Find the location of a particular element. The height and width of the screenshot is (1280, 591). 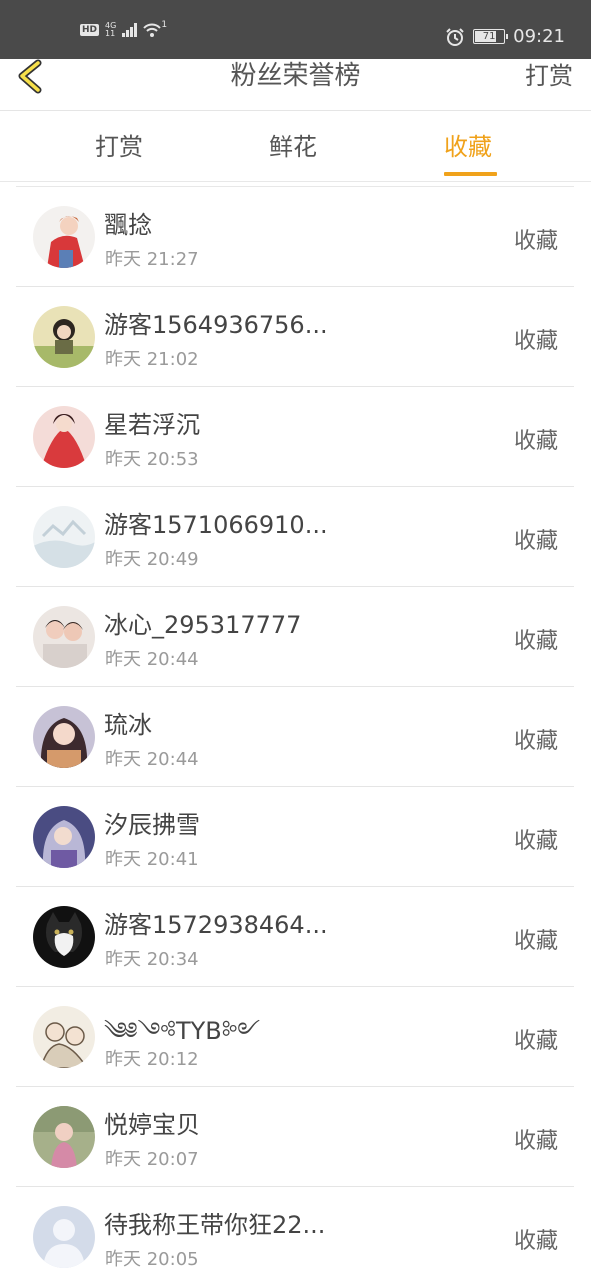

status-left: HD 4G 11 1 is located at coordinates (124, 29).